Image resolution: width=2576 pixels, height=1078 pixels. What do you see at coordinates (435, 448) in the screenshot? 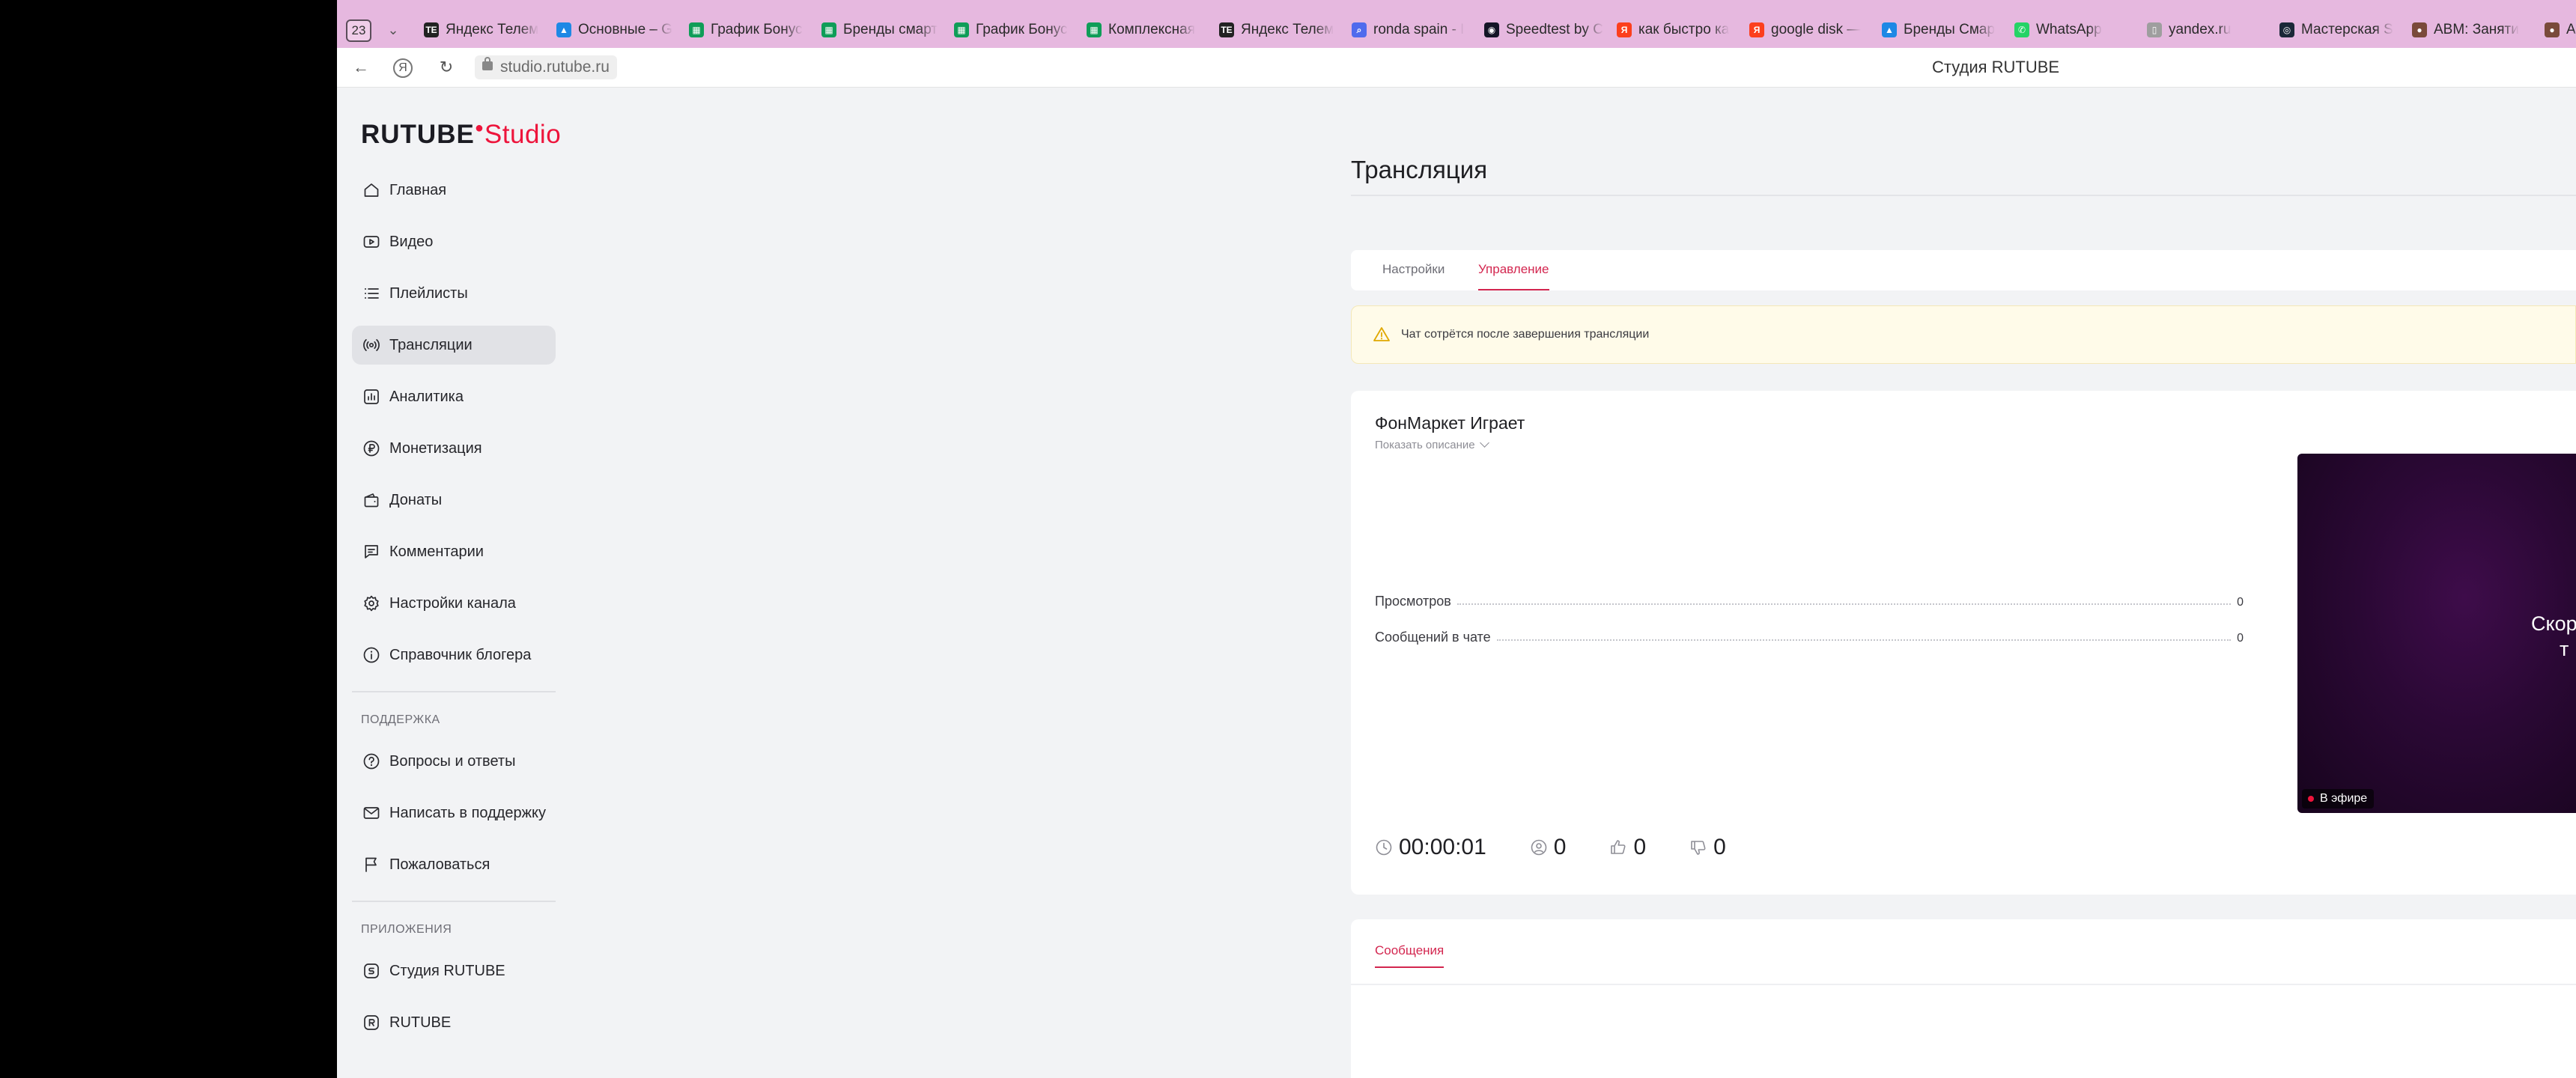
I see `menu-item-label: Монетизация` at bounding box center [435, 448].